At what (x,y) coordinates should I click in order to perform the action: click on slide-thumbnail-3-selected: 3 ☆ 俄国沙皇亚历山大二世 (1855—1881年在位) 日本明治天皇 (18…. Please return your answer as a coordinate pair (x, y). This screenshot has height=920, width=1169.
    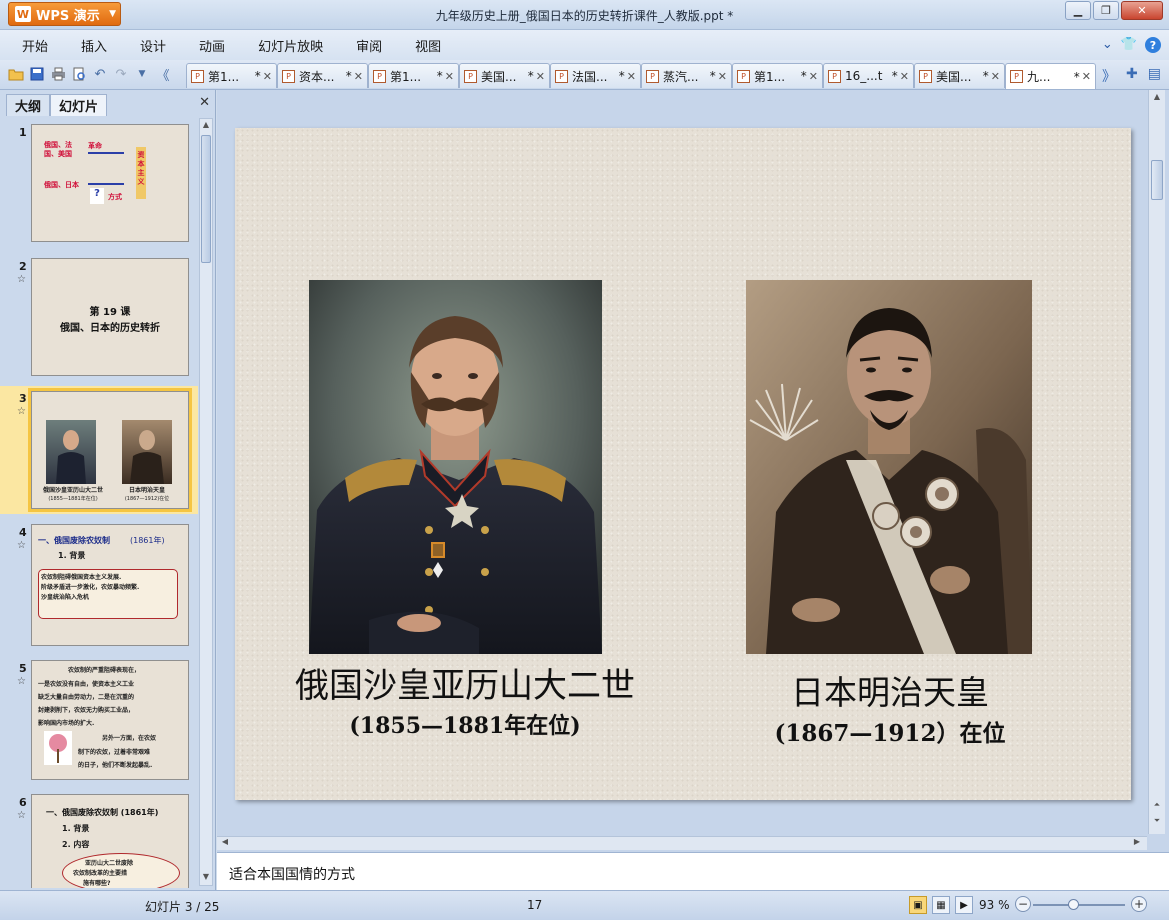
    Looking at the image, I should click on (99, 450).